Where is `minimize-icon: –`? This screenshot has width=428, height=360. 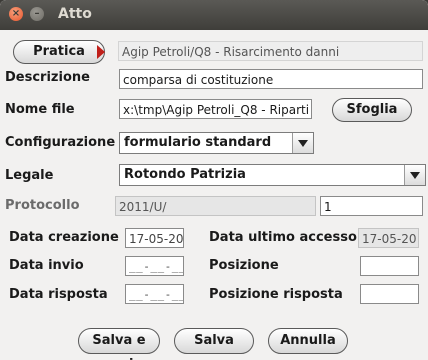
minimize-icon: – is located at coordinates (37, 14).